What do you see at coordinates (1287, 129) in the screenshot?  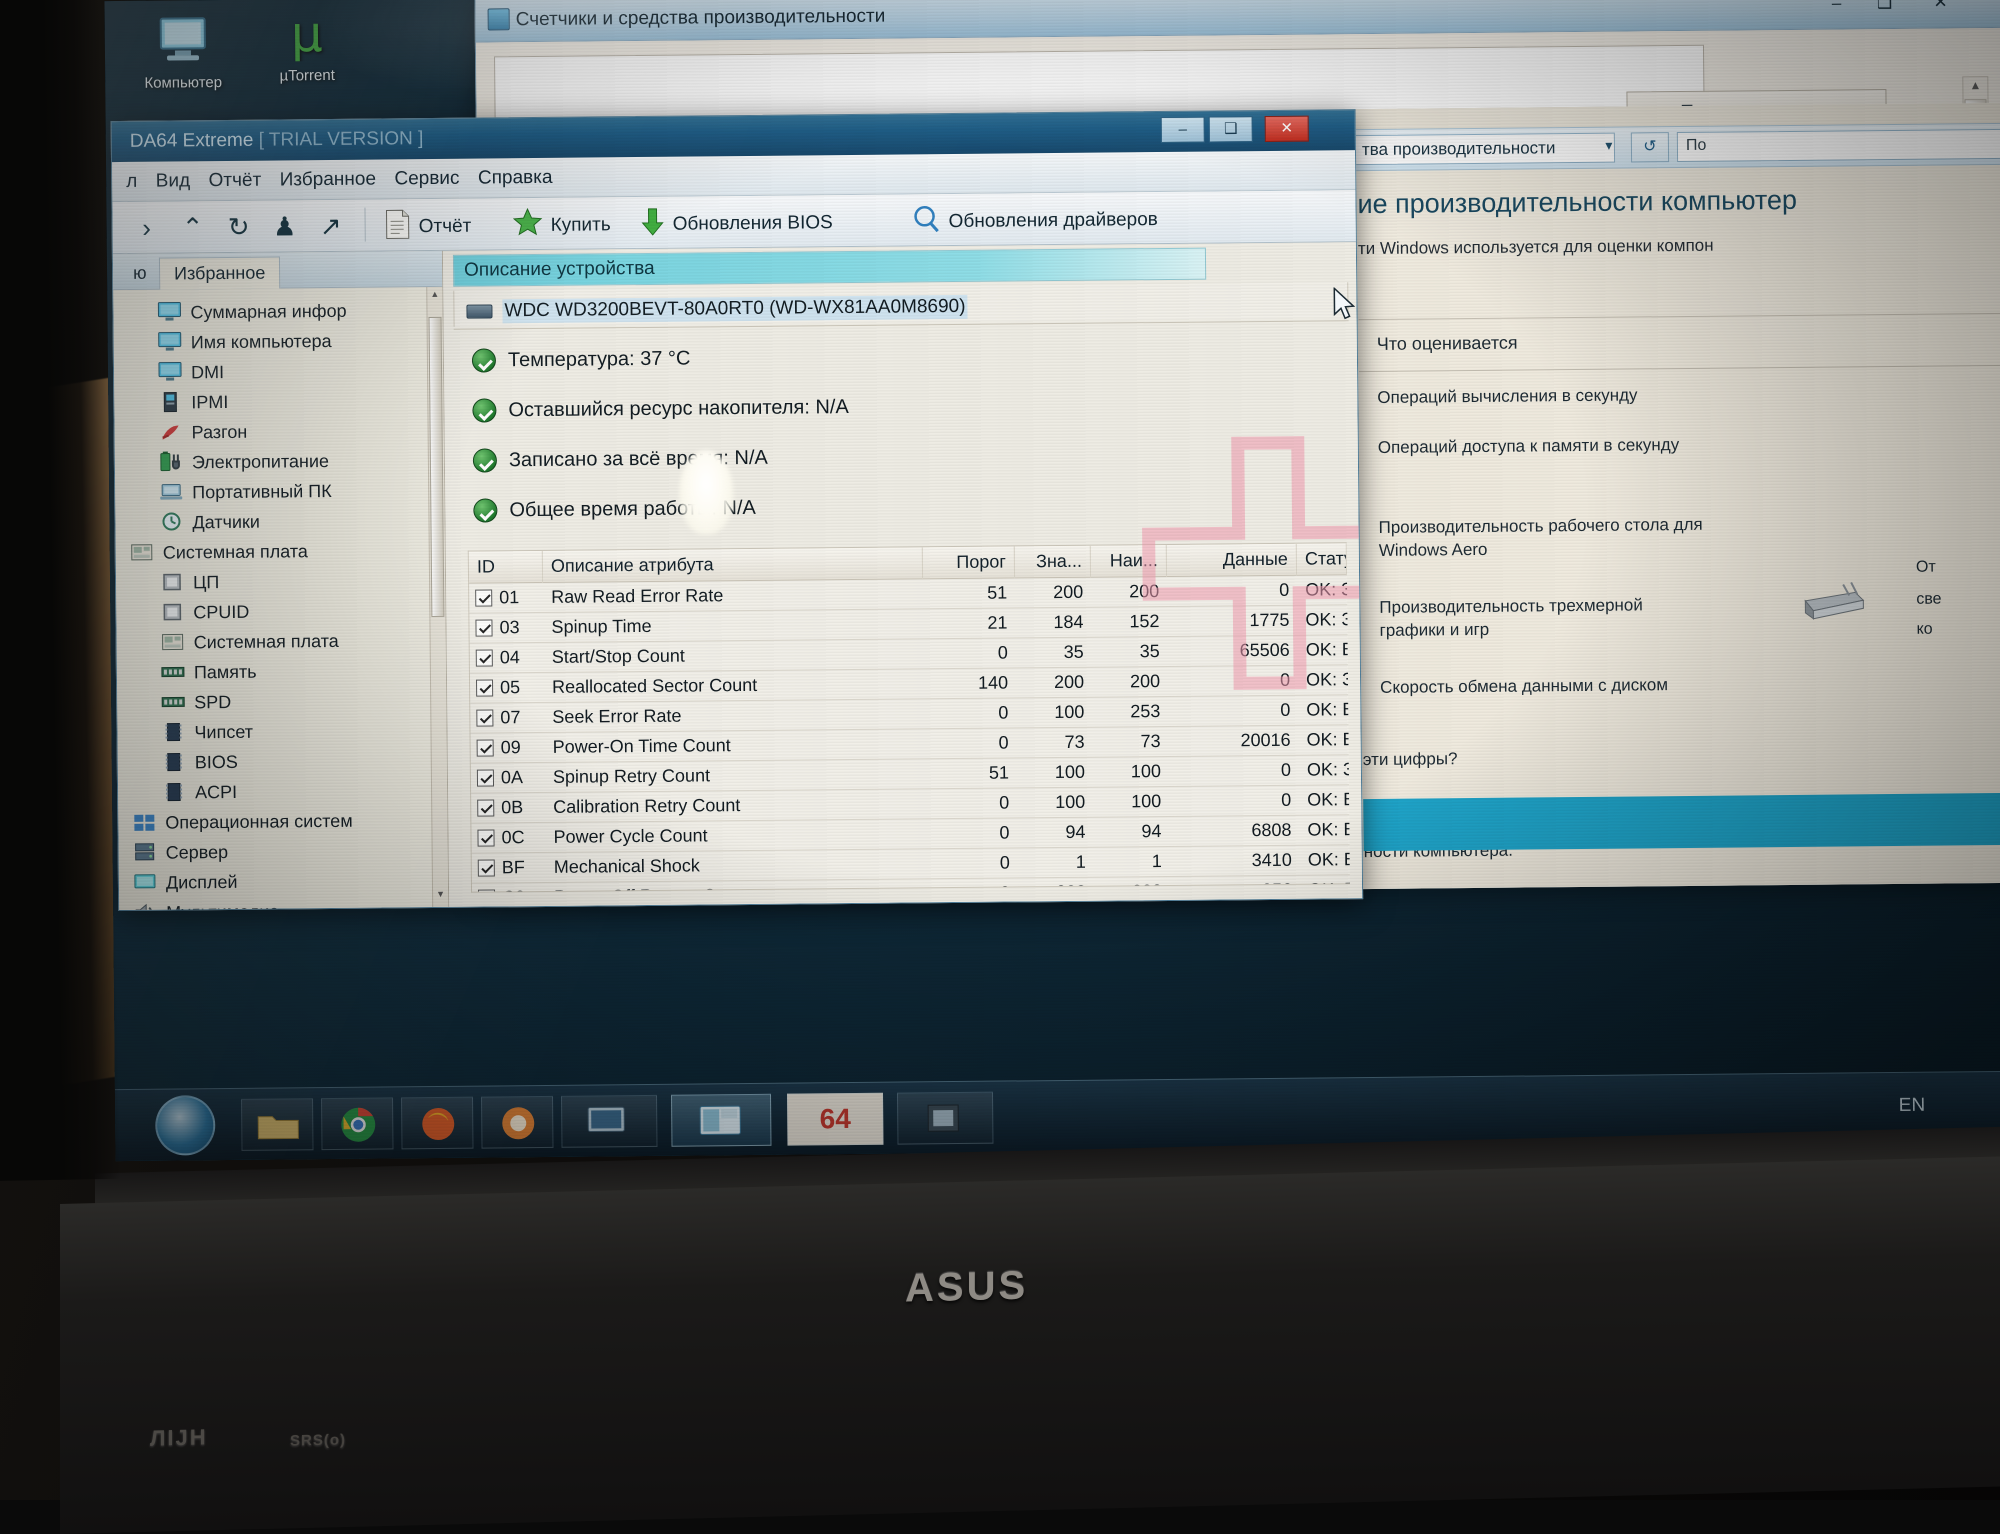 I see `aida-close-button: ✕` at bounding box center [1287, 129].